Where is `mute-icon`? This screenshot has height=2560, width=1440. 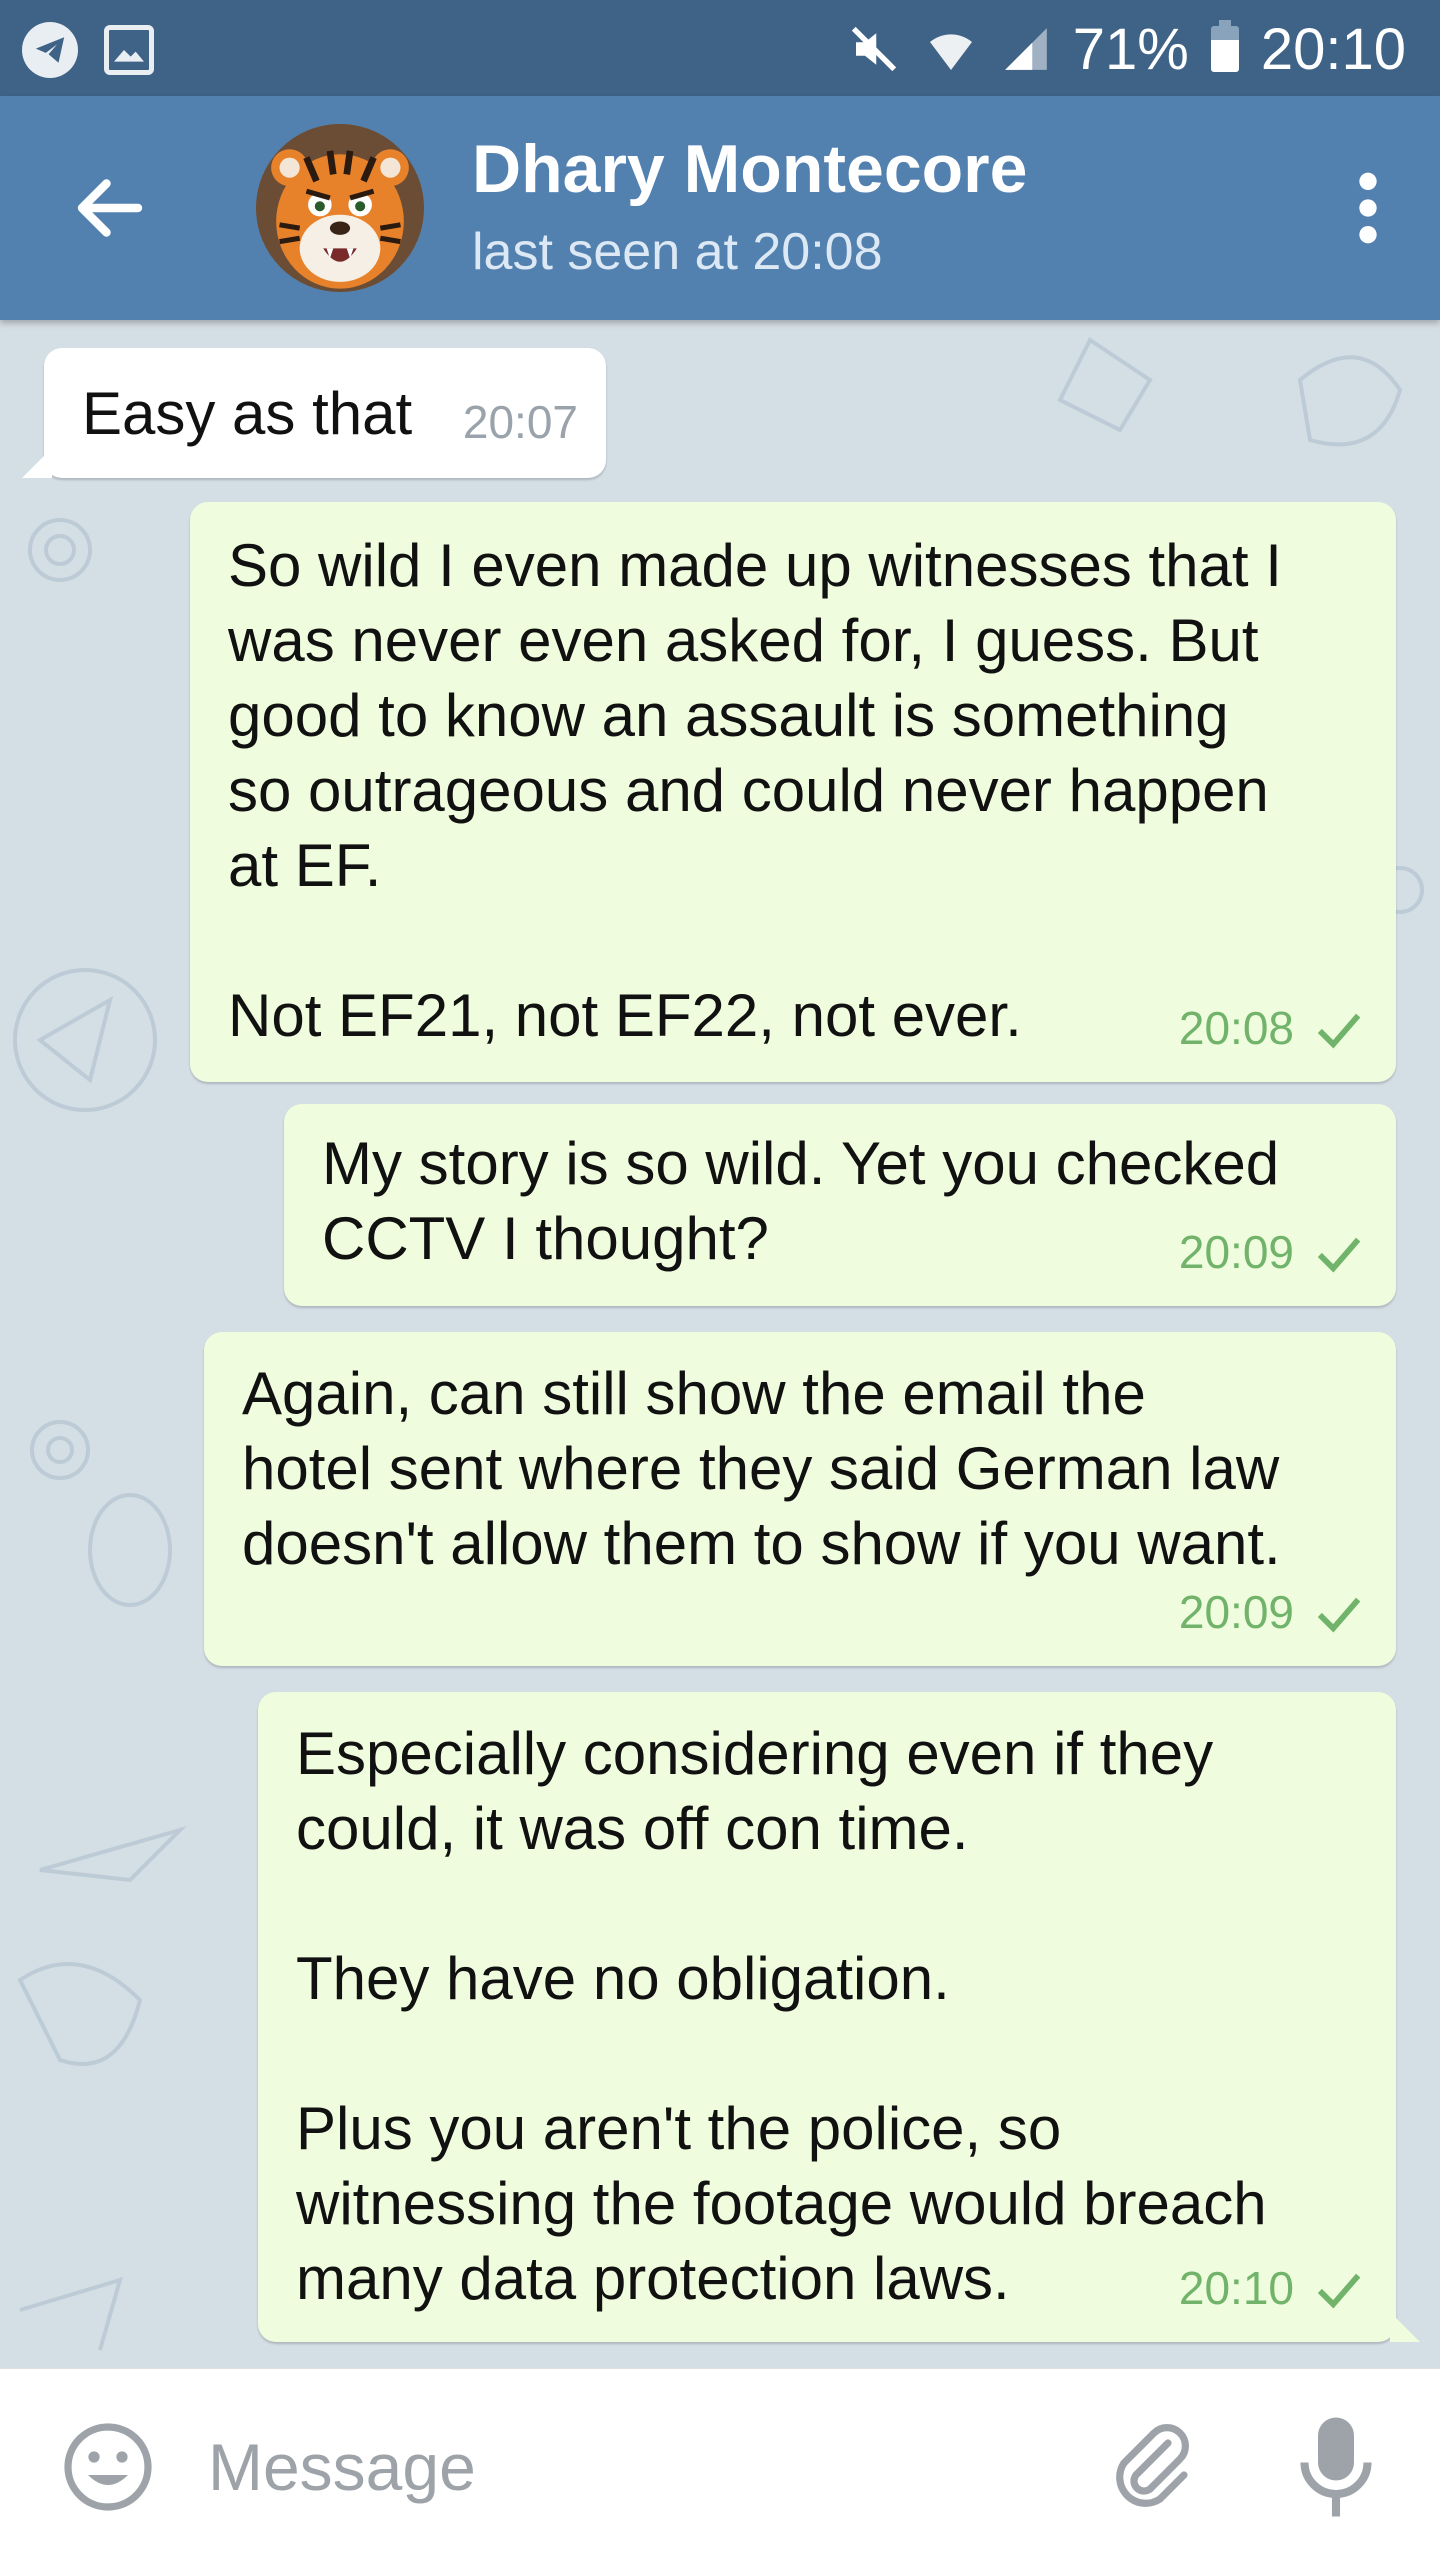 mute-icon is located at coordinates (874, 49).